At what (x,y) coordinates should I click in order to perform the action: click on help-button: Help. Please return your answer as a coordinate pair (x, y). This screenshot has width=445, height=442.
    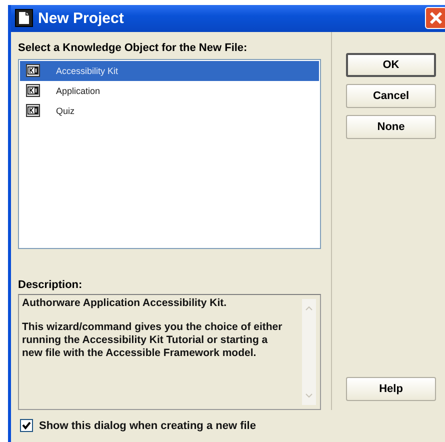
    Looking at the image, I should click on (391, 388).